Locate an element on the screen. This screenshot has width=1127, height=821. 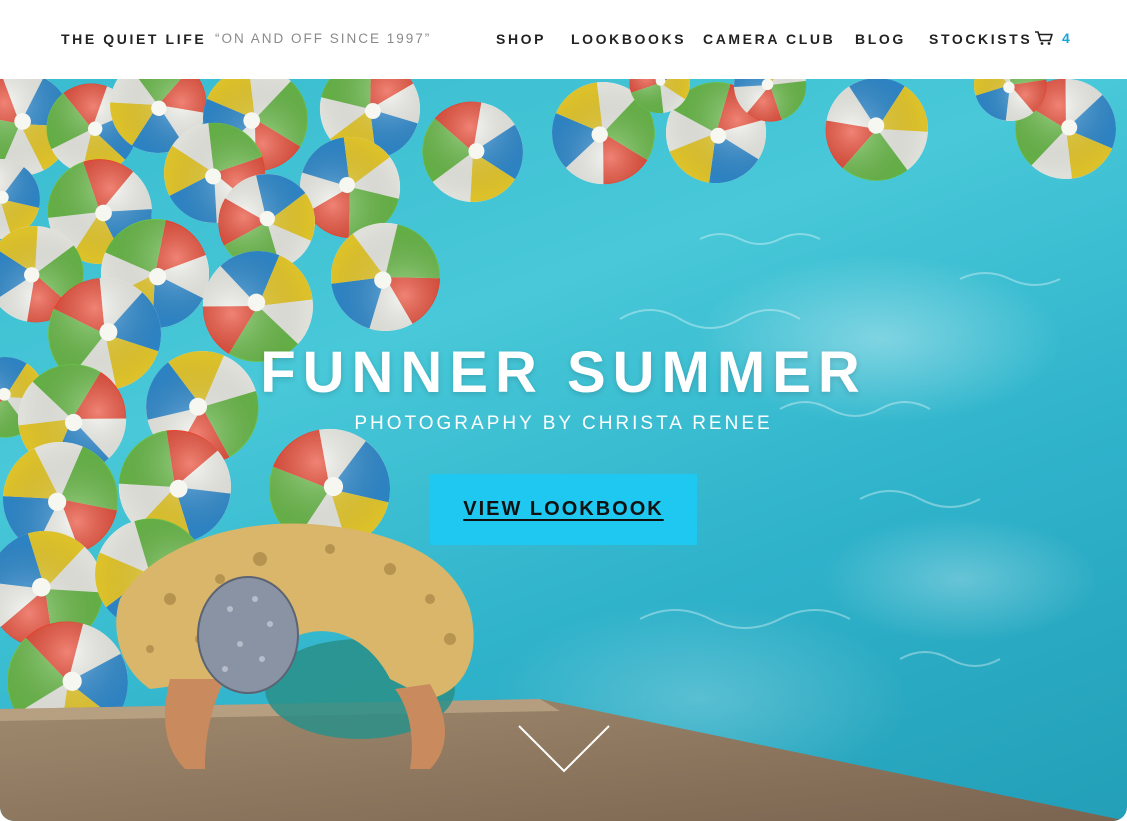
chevron-down-icon is located at coordinates (564, 749).